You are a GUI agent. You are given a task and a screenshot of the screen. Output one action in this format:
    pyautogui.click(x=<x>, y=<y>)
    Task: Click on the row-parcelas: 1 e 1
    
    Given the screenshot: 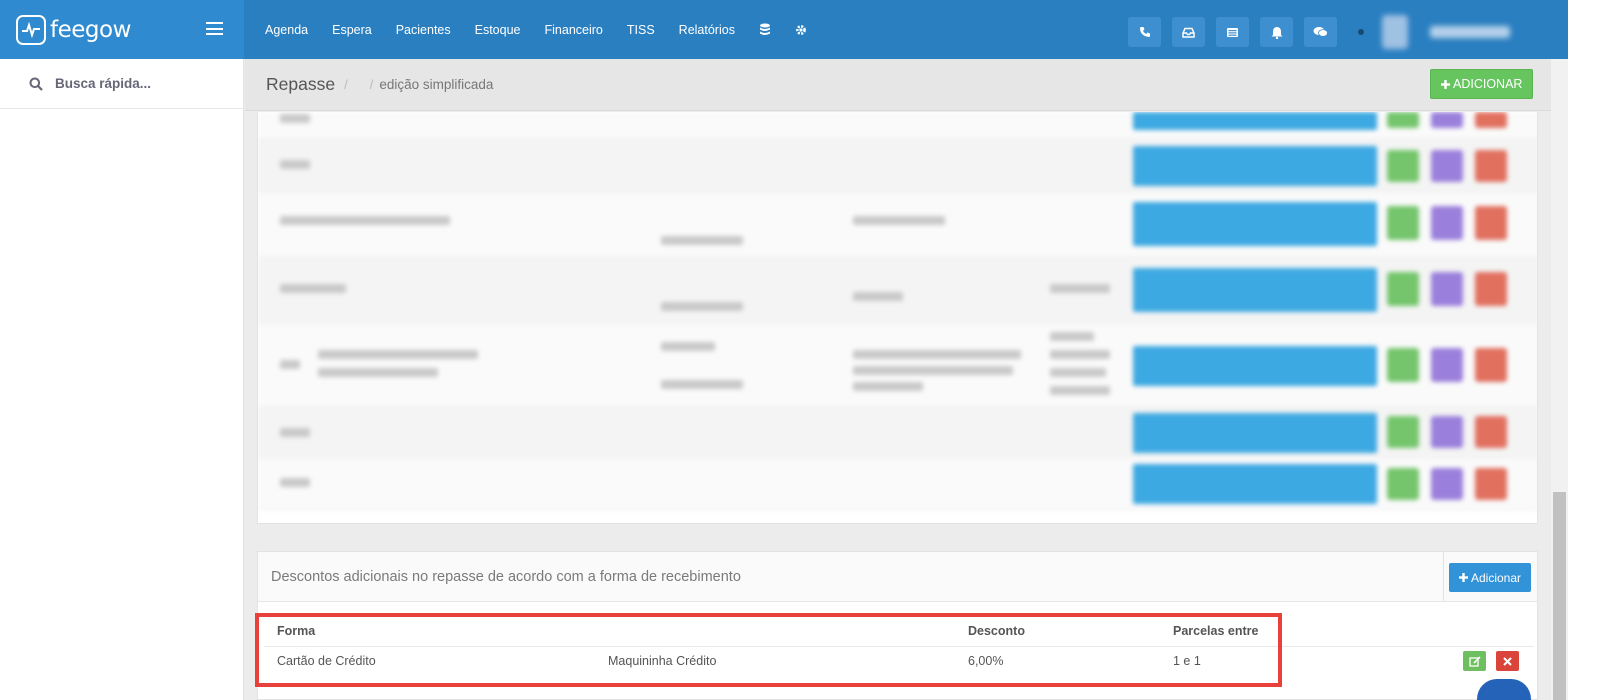 What is the action you would take?
    pyautogui.click(x=1187, y=661)
    